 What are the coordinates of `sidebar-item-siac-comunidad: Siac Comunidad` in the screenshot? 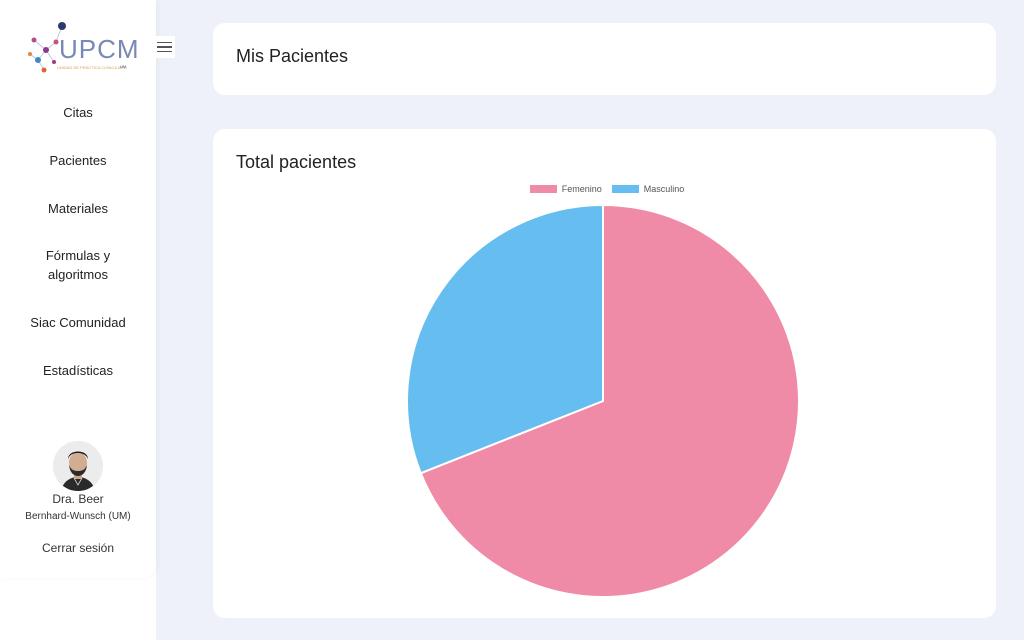 It's located at (78, 322).